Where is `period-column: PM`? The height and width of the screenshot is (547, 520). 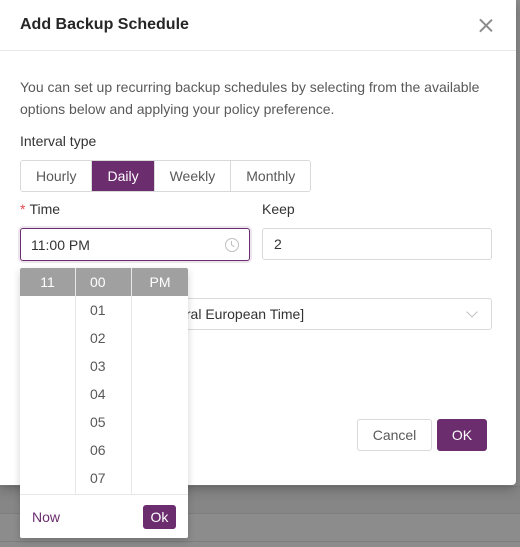 period-column: PM is located at coordinates (160, 381).